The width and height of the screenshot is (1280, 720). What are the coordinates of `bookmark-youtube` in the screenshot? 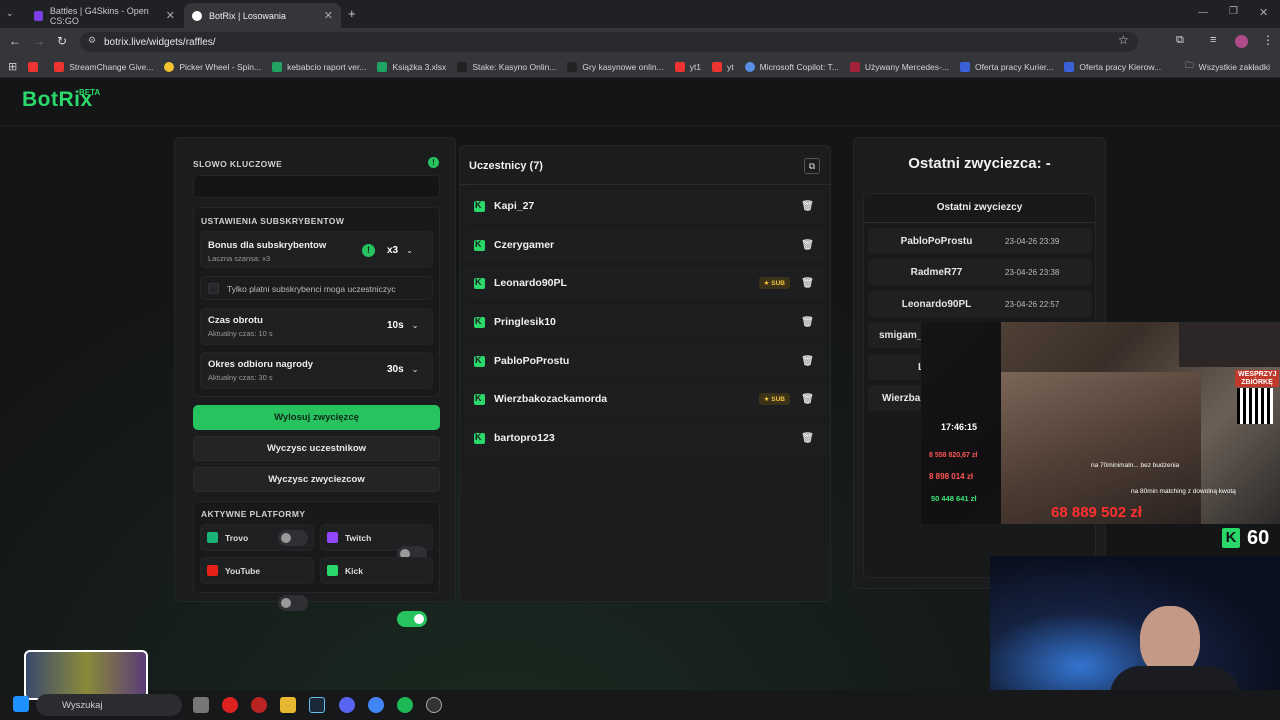 It's located at (35, 66).